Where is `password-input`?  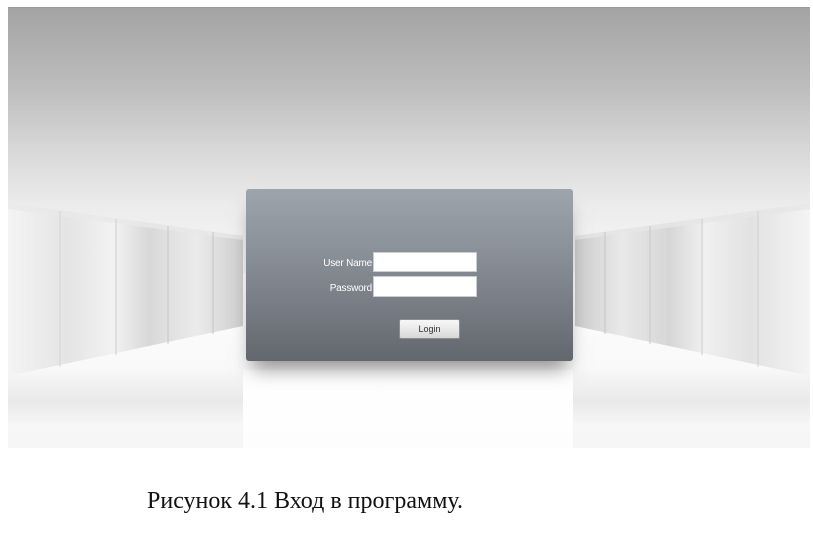 password-input is located at coordinates (425, 286).